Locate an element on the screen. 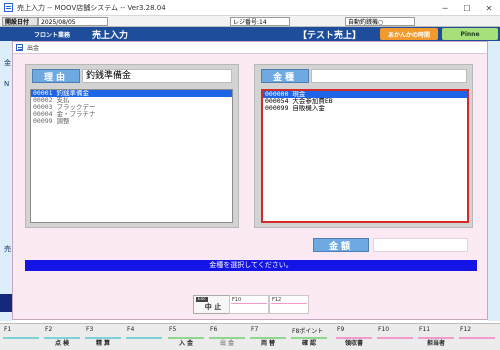 This screenshot has width=500, height=350. reason-list-item: 00004 金・プラチナ is located at coordinates (131, 114).